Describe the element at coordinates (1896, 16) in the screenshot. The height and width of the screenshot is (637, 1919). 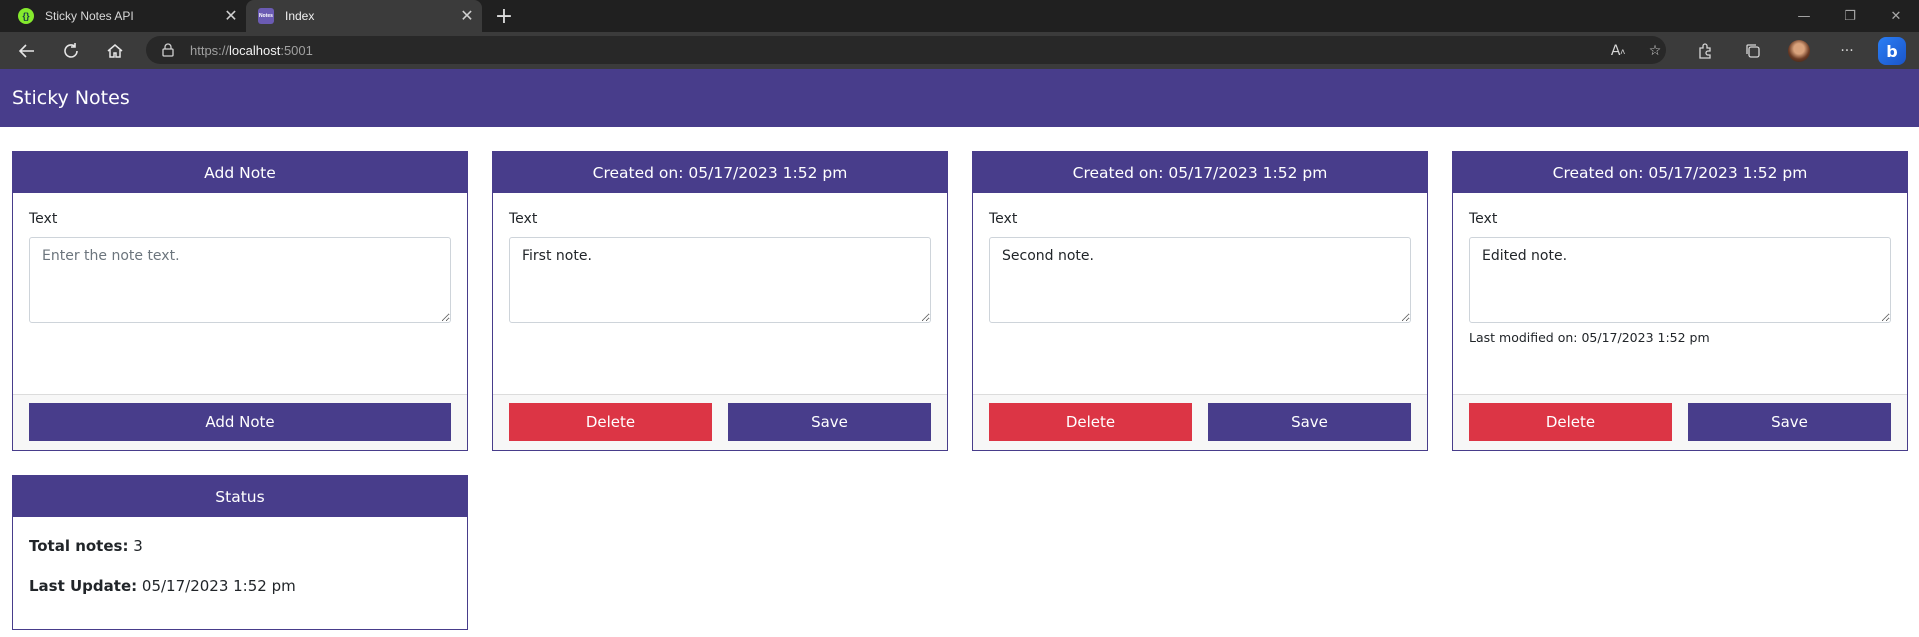
I see `close-window-icon: ✕` at that location.